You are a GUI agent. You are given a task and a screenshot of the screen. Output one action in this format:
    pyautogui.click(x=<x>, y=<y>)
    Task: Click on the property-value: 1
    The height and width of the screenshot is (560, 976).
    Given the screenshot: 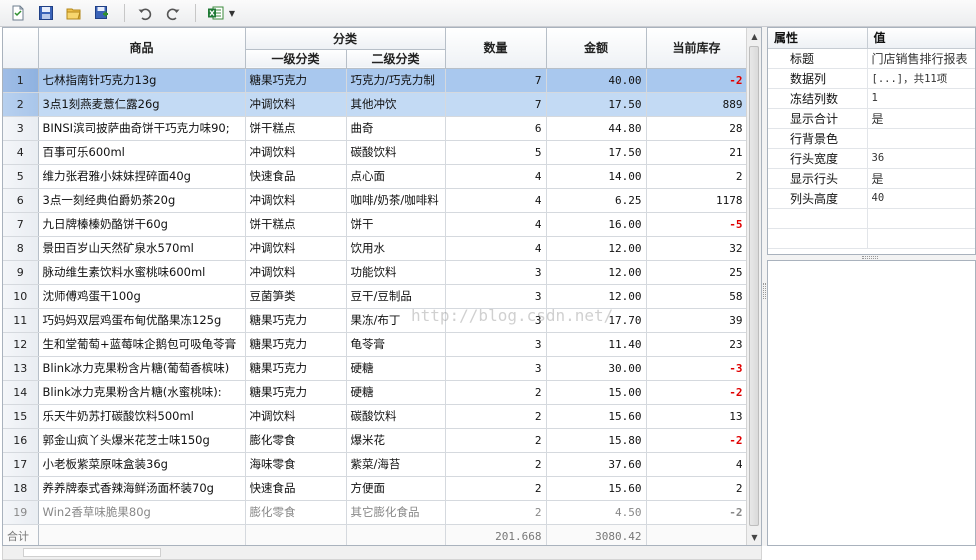 What is the action you would take?
    pyautogui.click(x=921, y=98)
    